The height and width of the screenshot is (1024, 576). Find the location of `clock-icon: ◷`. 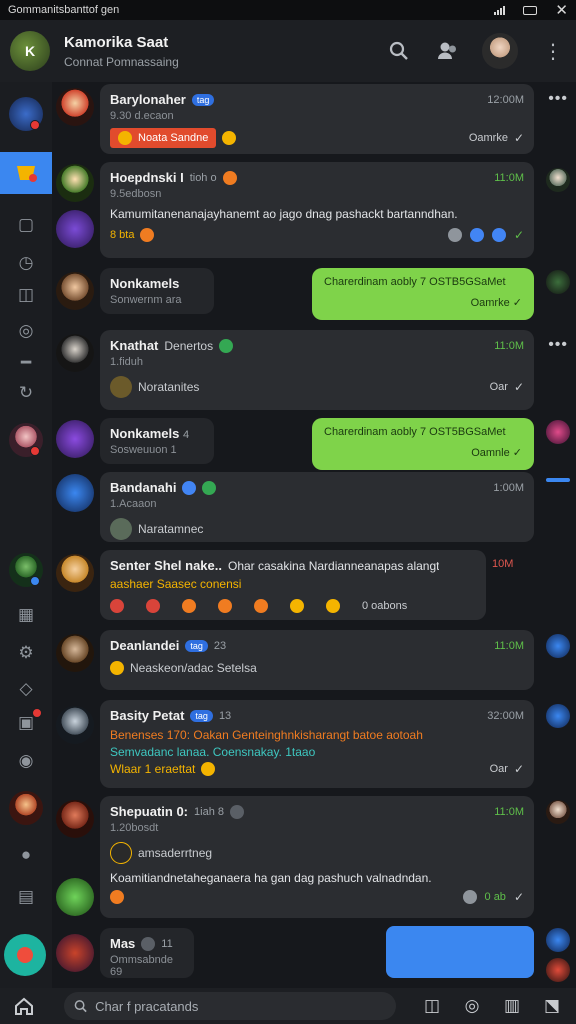

clock-icon: ◷ is located at coordinates (26, 263).